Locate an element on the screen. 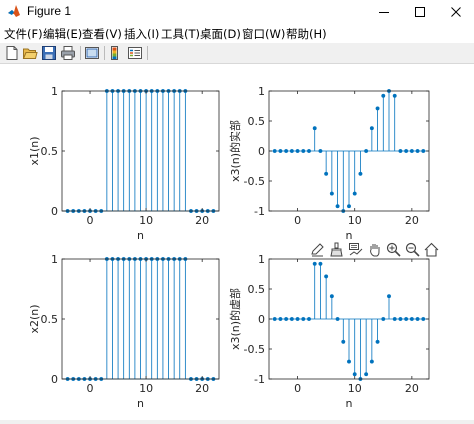 Image resolution: width=474 pixels, height=424 pixels. zoom-out-icon is located at coordinates (412, 249).